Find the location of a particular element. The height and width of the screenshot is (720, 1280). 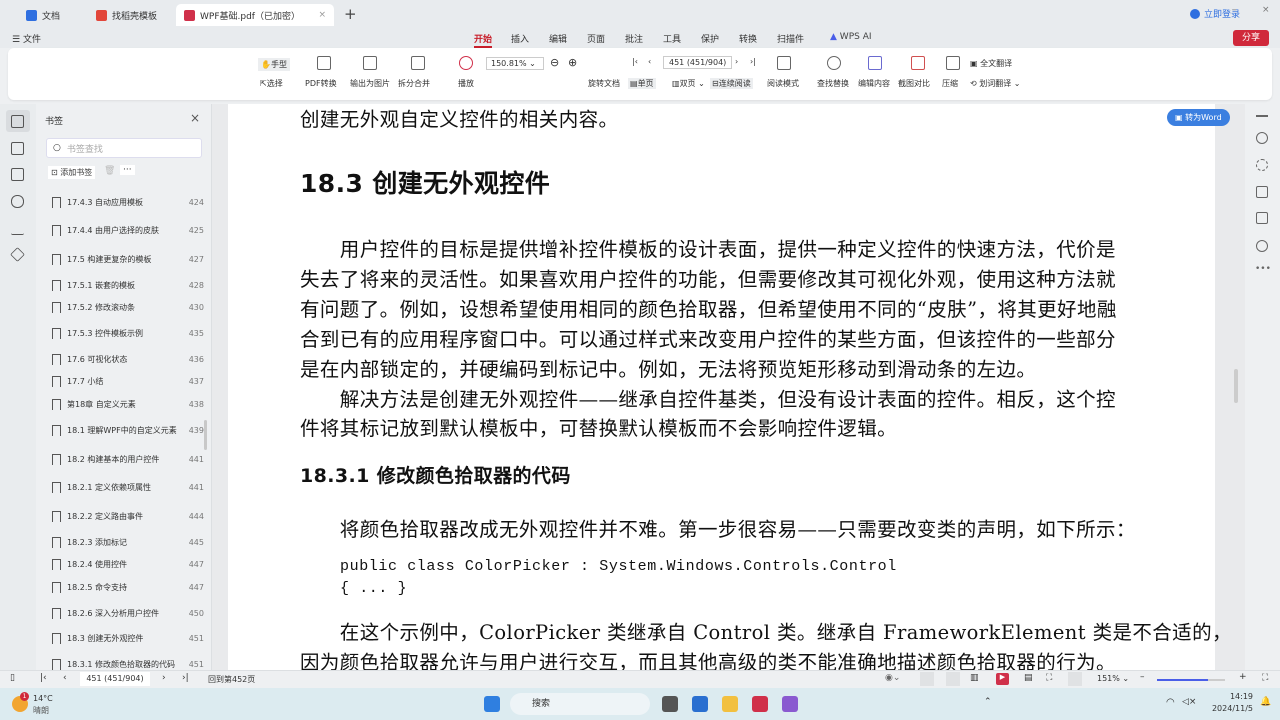

pdf-convert-button: PDF转换 is located at coordinates (321, 83).